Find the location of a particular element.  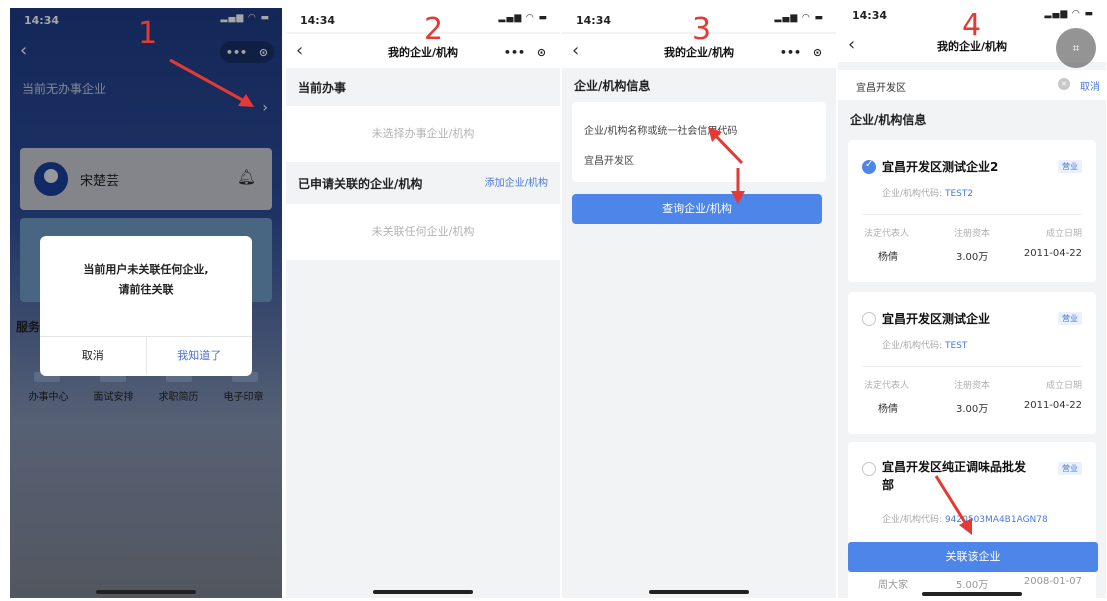

close-icon: ⊙ is located at coordinates (541, 52).